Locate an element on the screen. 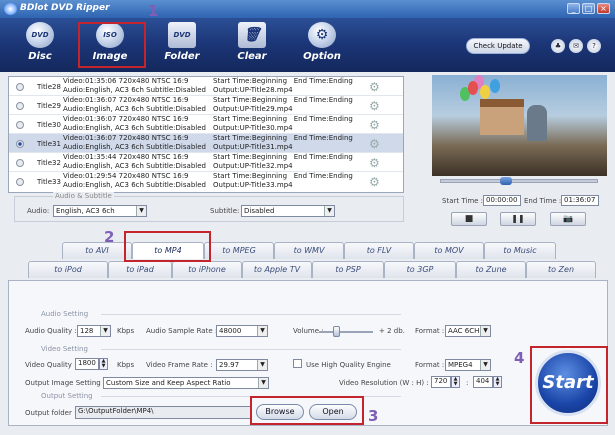 This screenshot has width=615, height=435. stop-button: ■ is located at coordinates (469, 219).